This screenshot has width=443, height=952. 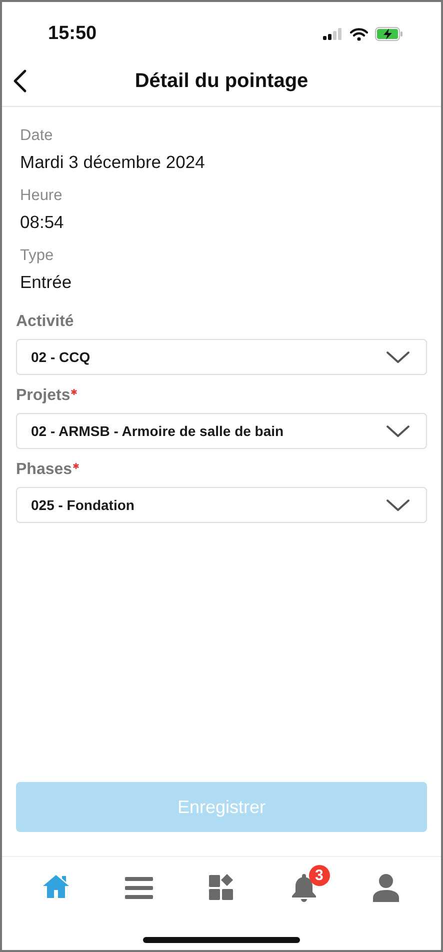 What do you see at coordinates (42, 222) in the screenshot?
I see `field-value: 08:54` at bounding box center [42, 222].